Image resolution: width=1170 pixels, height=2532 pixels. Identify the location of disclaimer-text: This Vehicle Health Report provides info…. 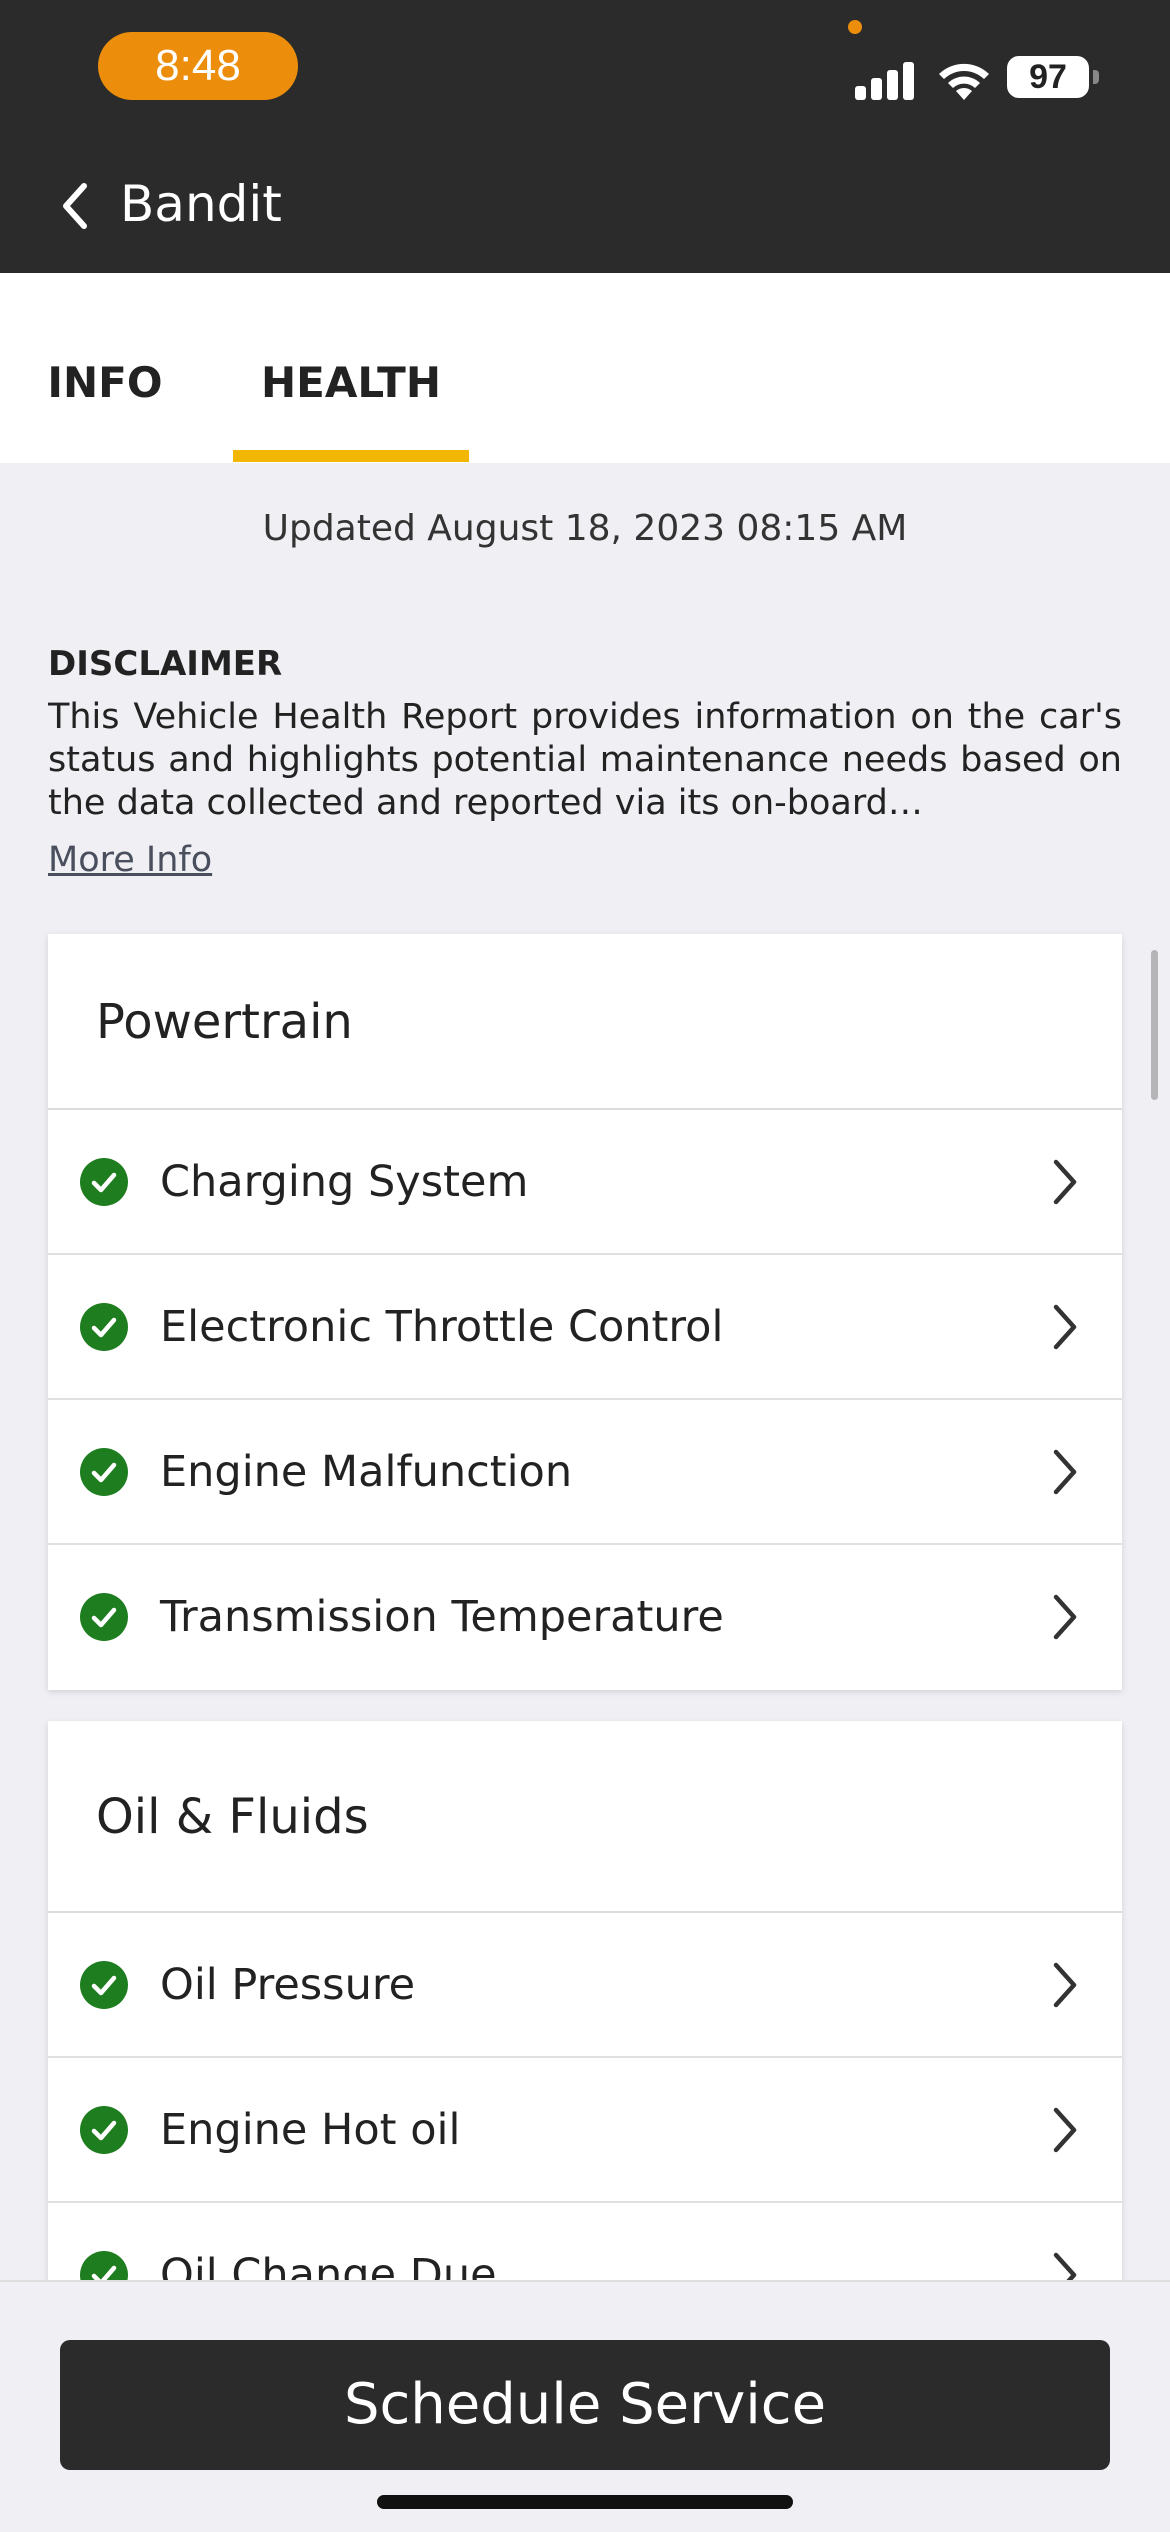
(585, 760).